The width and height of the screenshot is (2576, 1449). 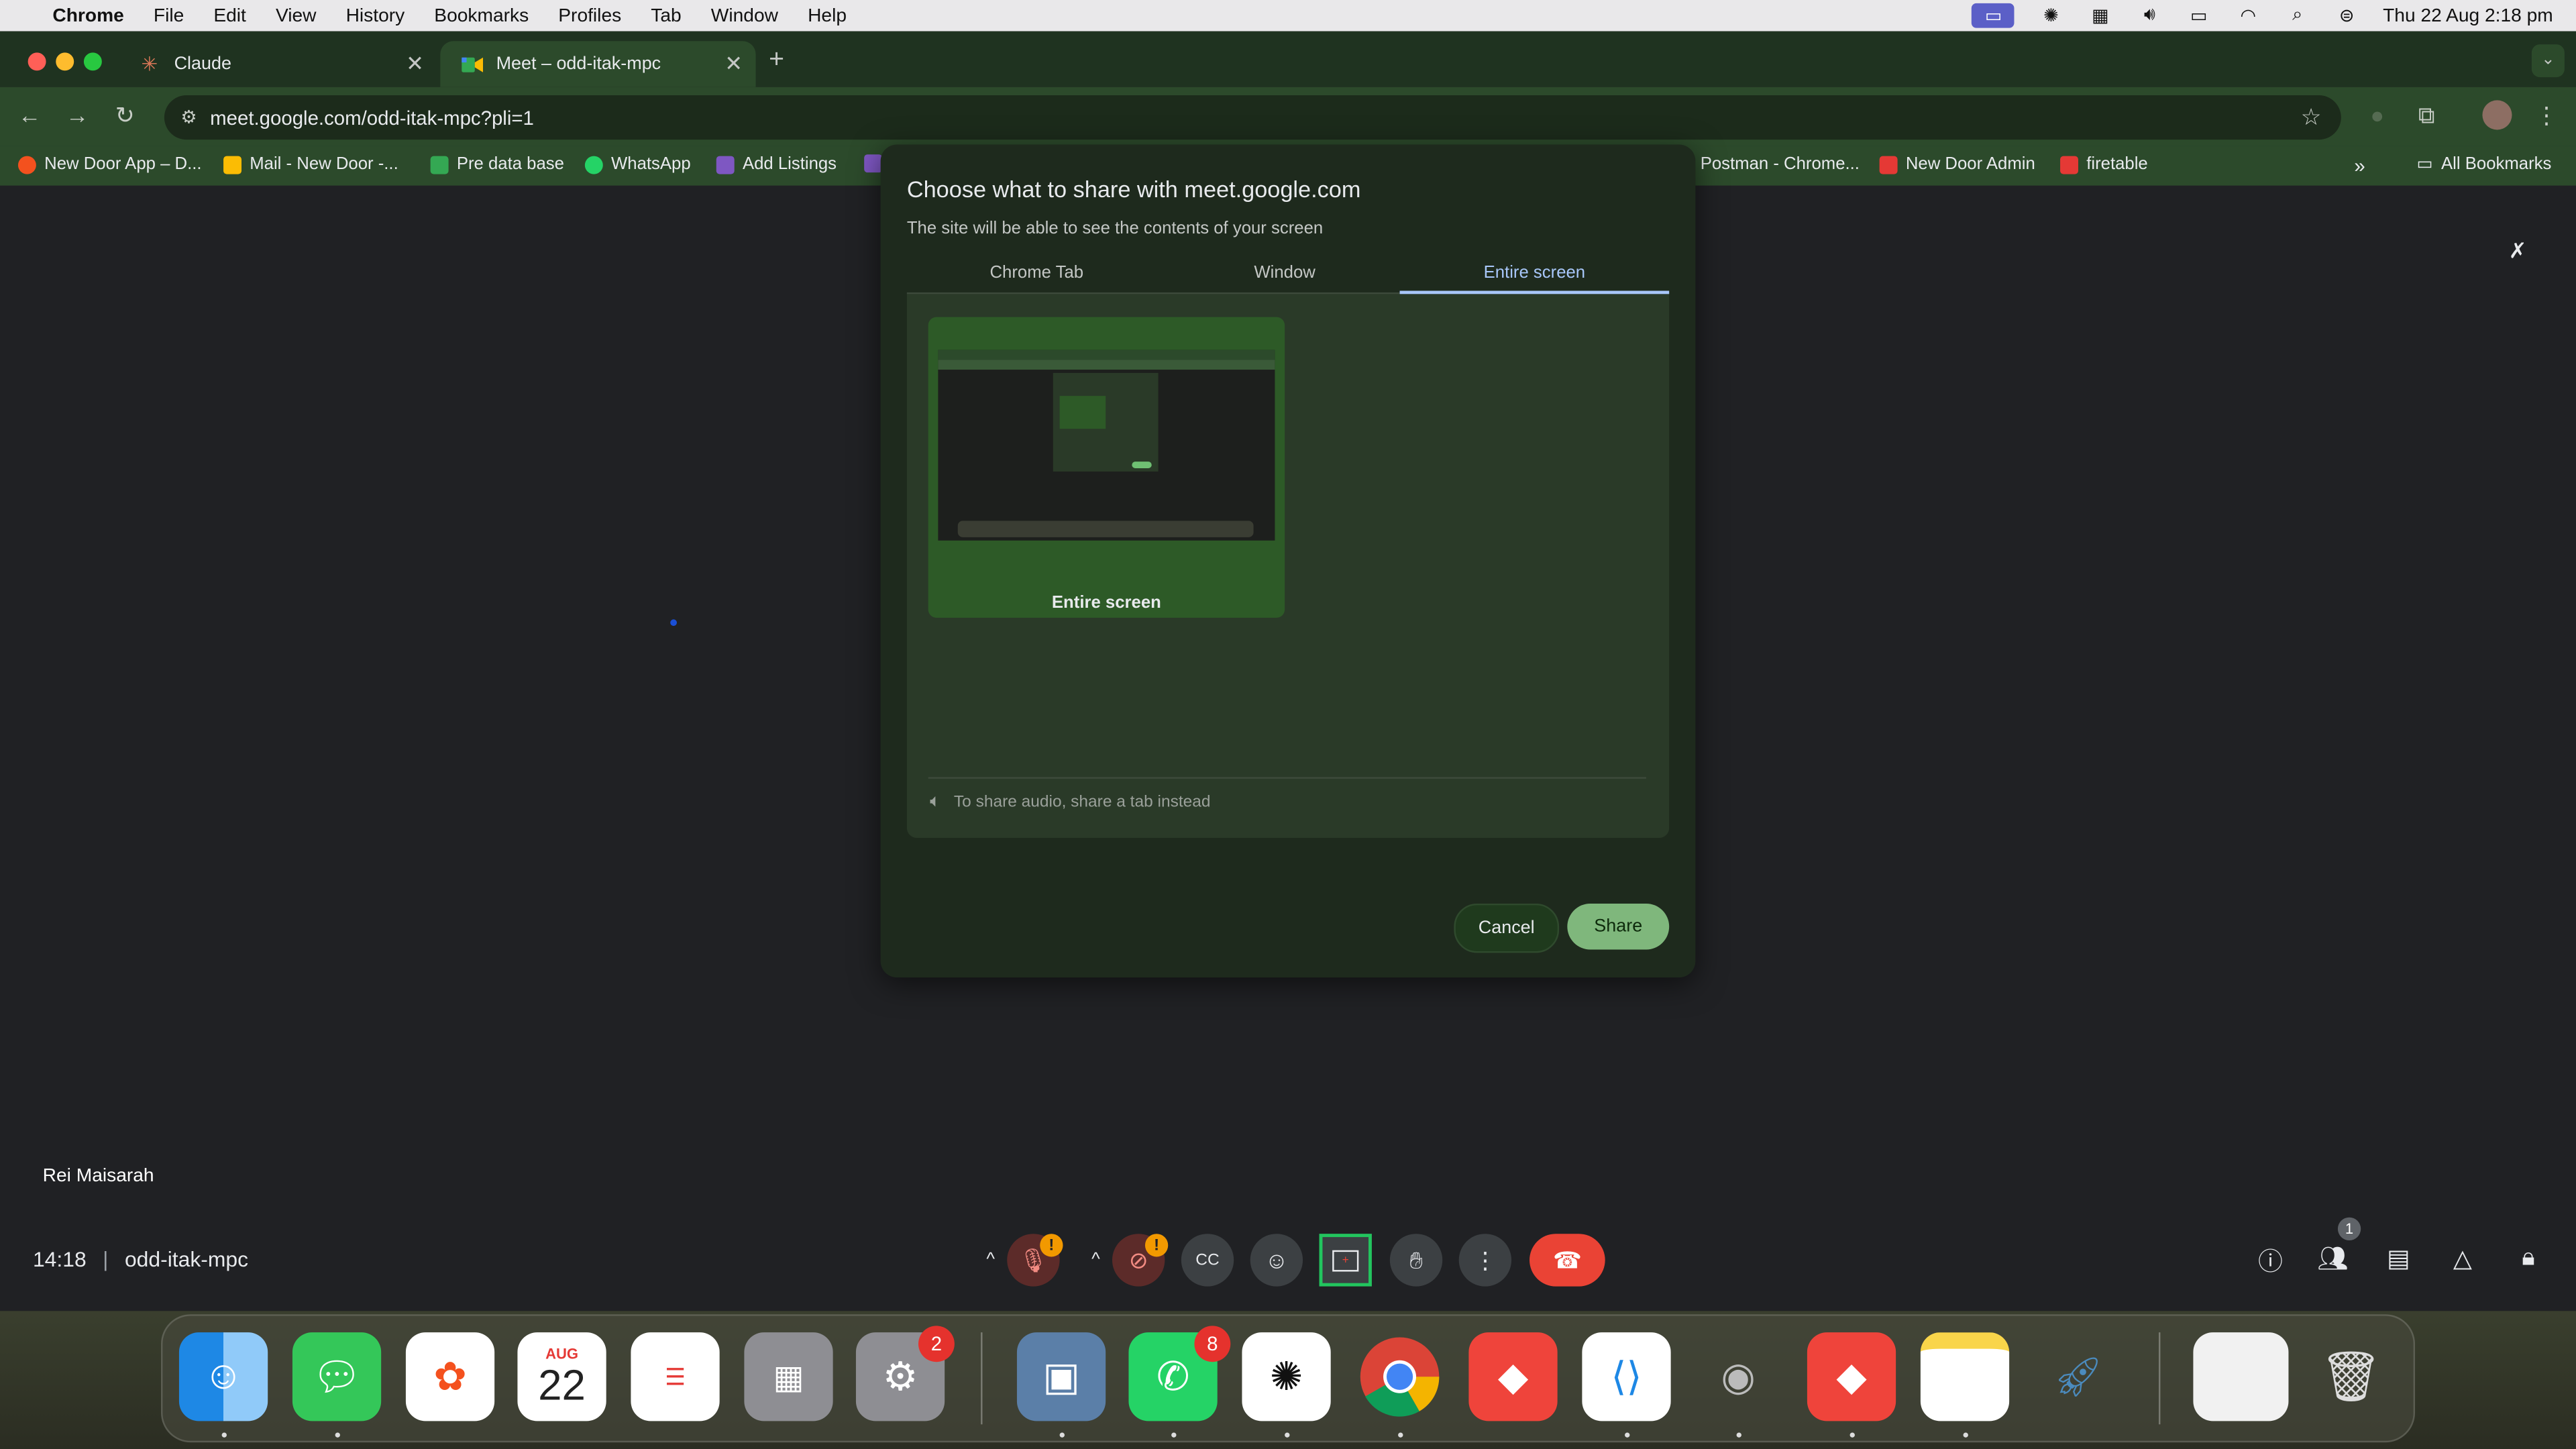 What do you see at coordinates (1851, 1376) in the screenshot?
I see `anydesk-icon-2: ◆` at bounding box center [1851, 1376].